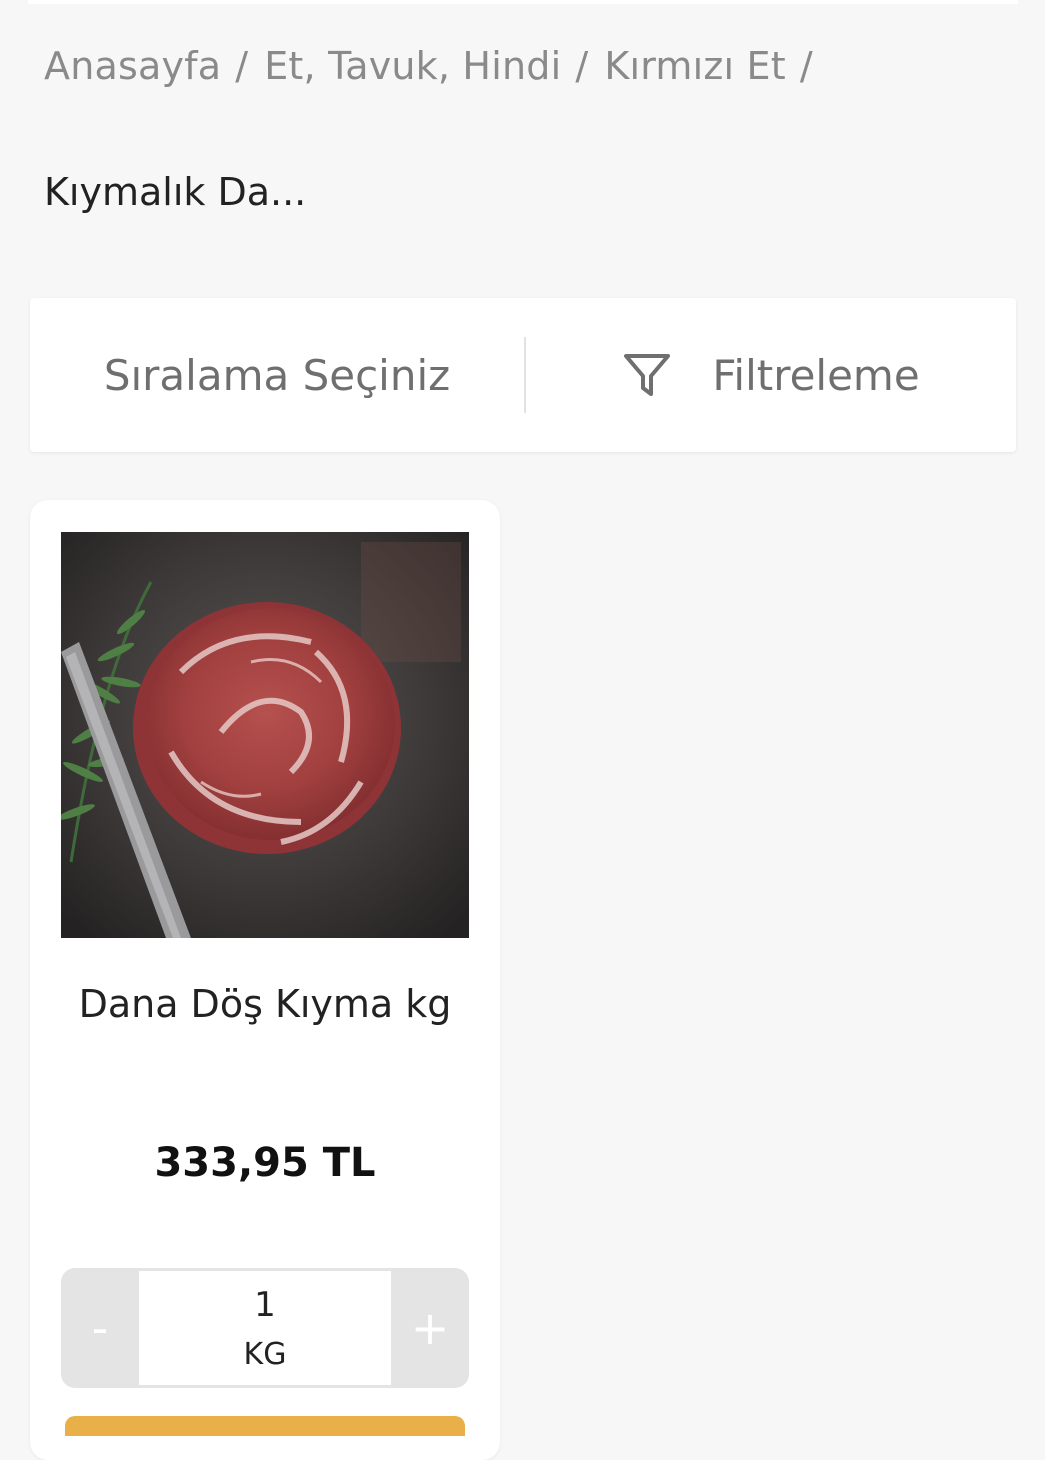 The width and height of the screenshot is (1045, 1460). I want to click on breadcrumb: Anasayfa / Et, Tavuk, Hindi / Kırmızı Et /, so click(436, 66).